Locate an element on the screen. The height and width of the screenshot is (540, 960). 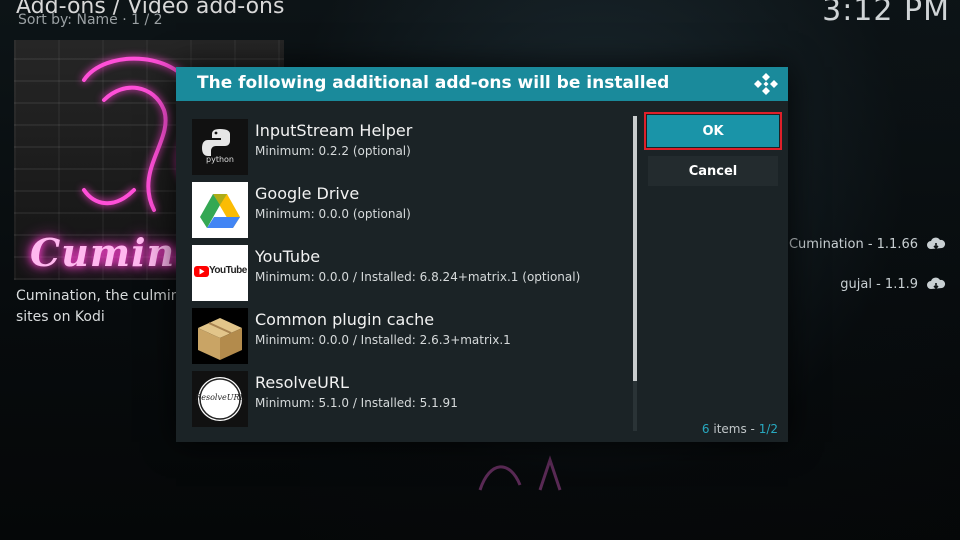
sort-indicator: Sort by: Name · 1 / 2 is located at coordinates (90, 20).